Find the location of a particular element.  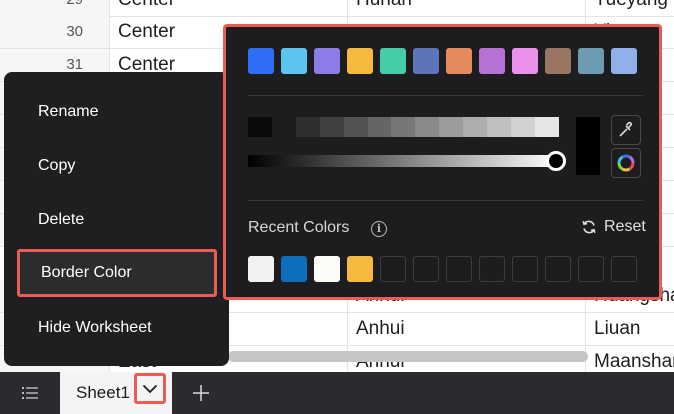

sheet-list-button is located at coordinates (30, 393).